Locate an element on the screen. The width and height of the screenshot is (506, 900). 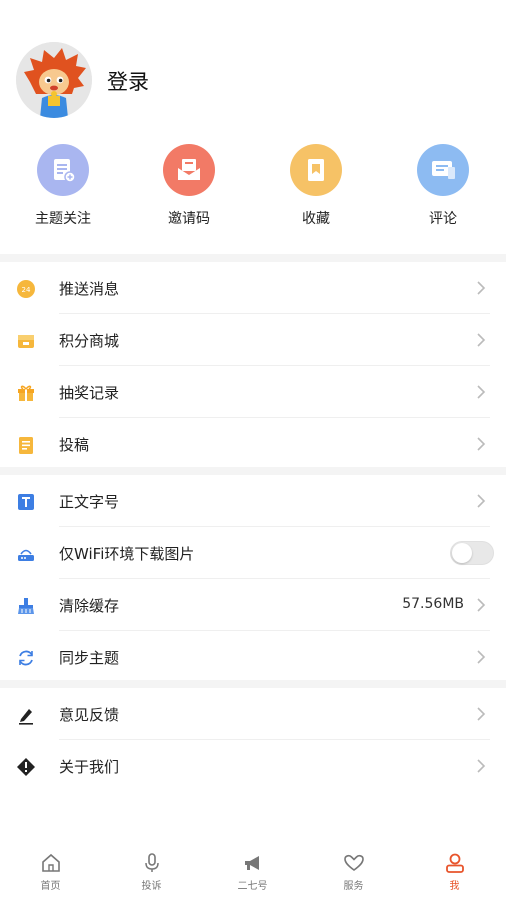
font-size-row: 正文字号 is located at coordinates (253, 501).